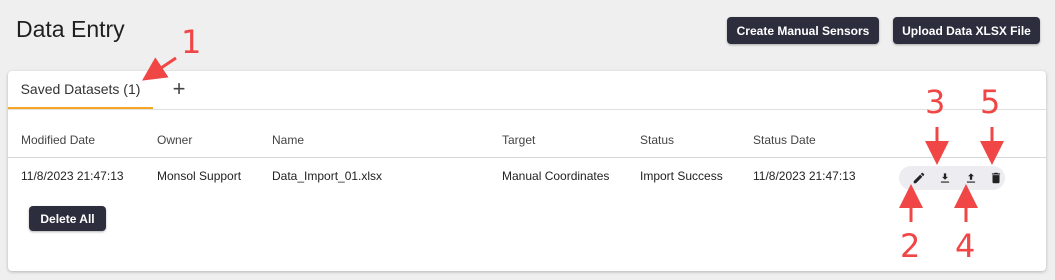 The image size is (1055, 280). Describe the element at coordinates (965, 246) in the screenshot. I see `callout-number-4: 4` at that location.